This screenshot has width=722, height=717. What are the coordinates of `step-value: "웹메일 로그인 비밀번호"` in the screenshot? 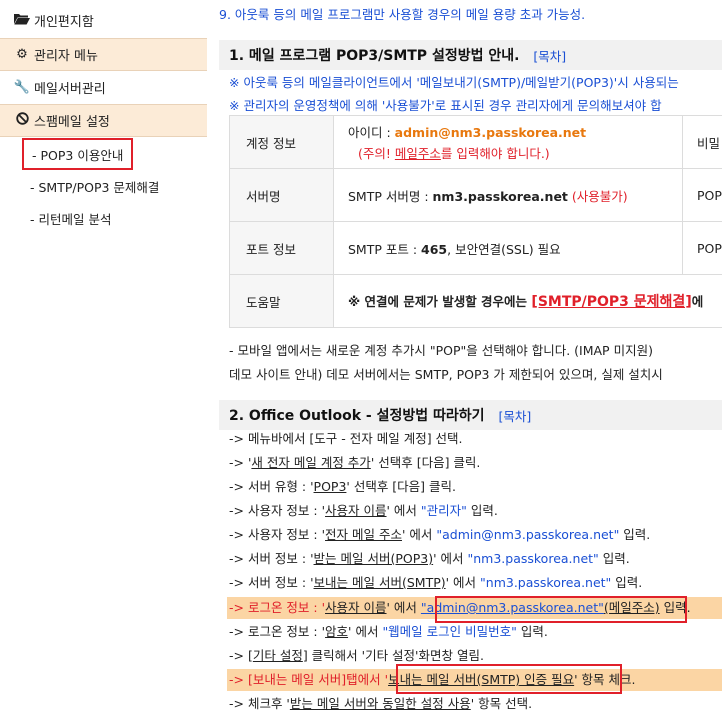 It's located at (449, 631).